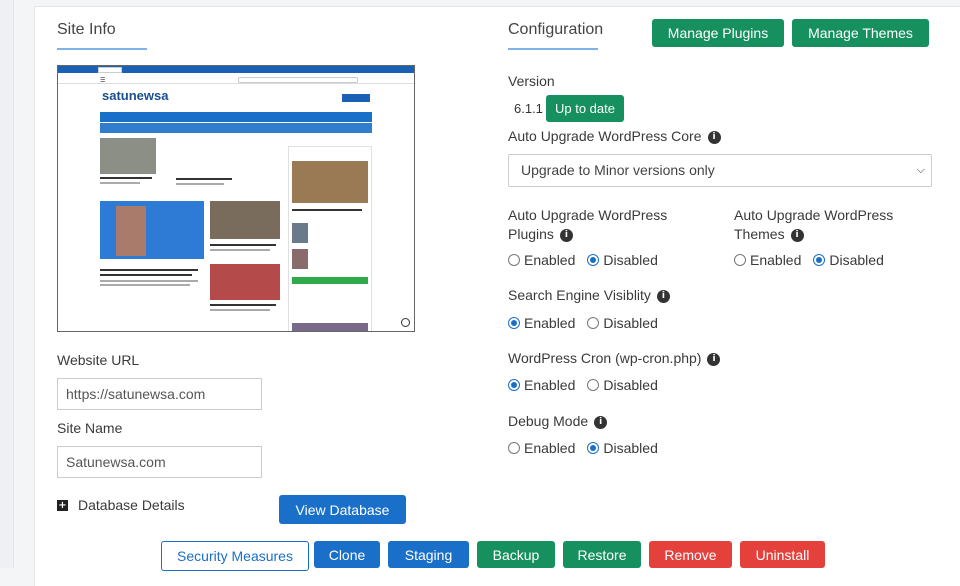 The width and height of the screenshot is (960, 586). I want to click on search-engine-label: Search Engine Visiblity i, so click(589, 295).